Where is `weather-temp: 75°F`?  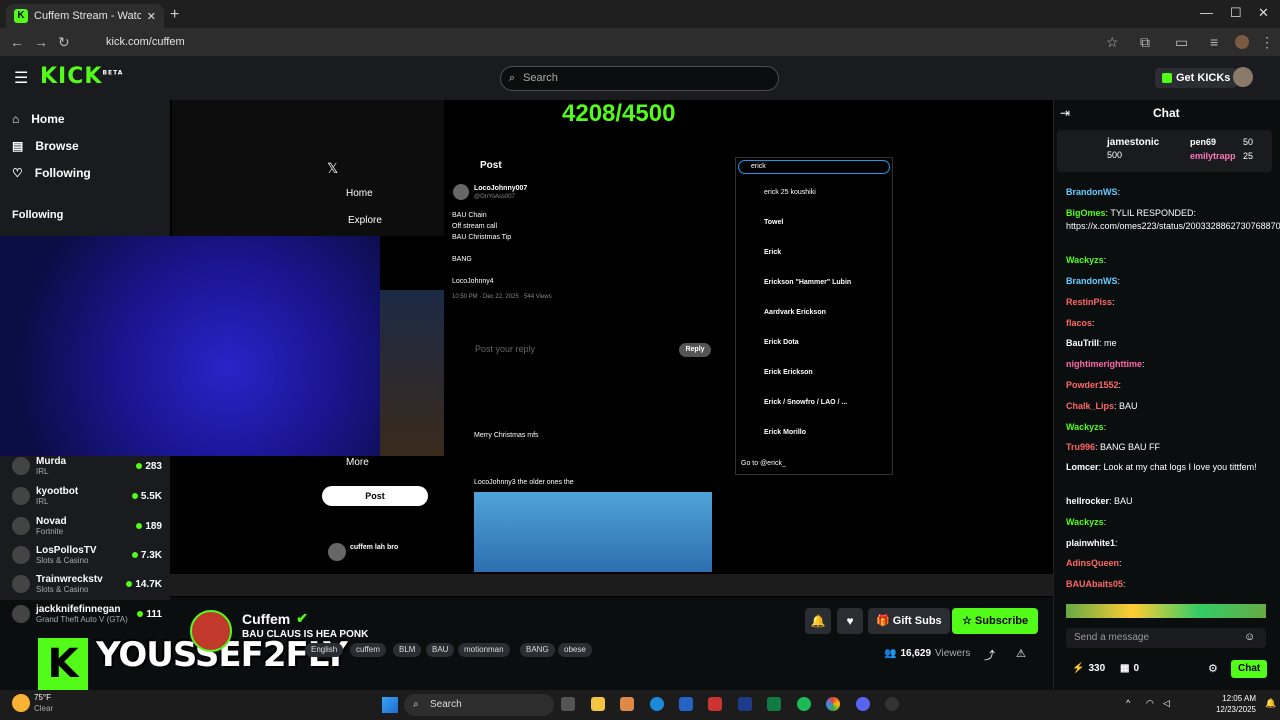
weather-temp: 75°F is located at coordinates (42, 697).